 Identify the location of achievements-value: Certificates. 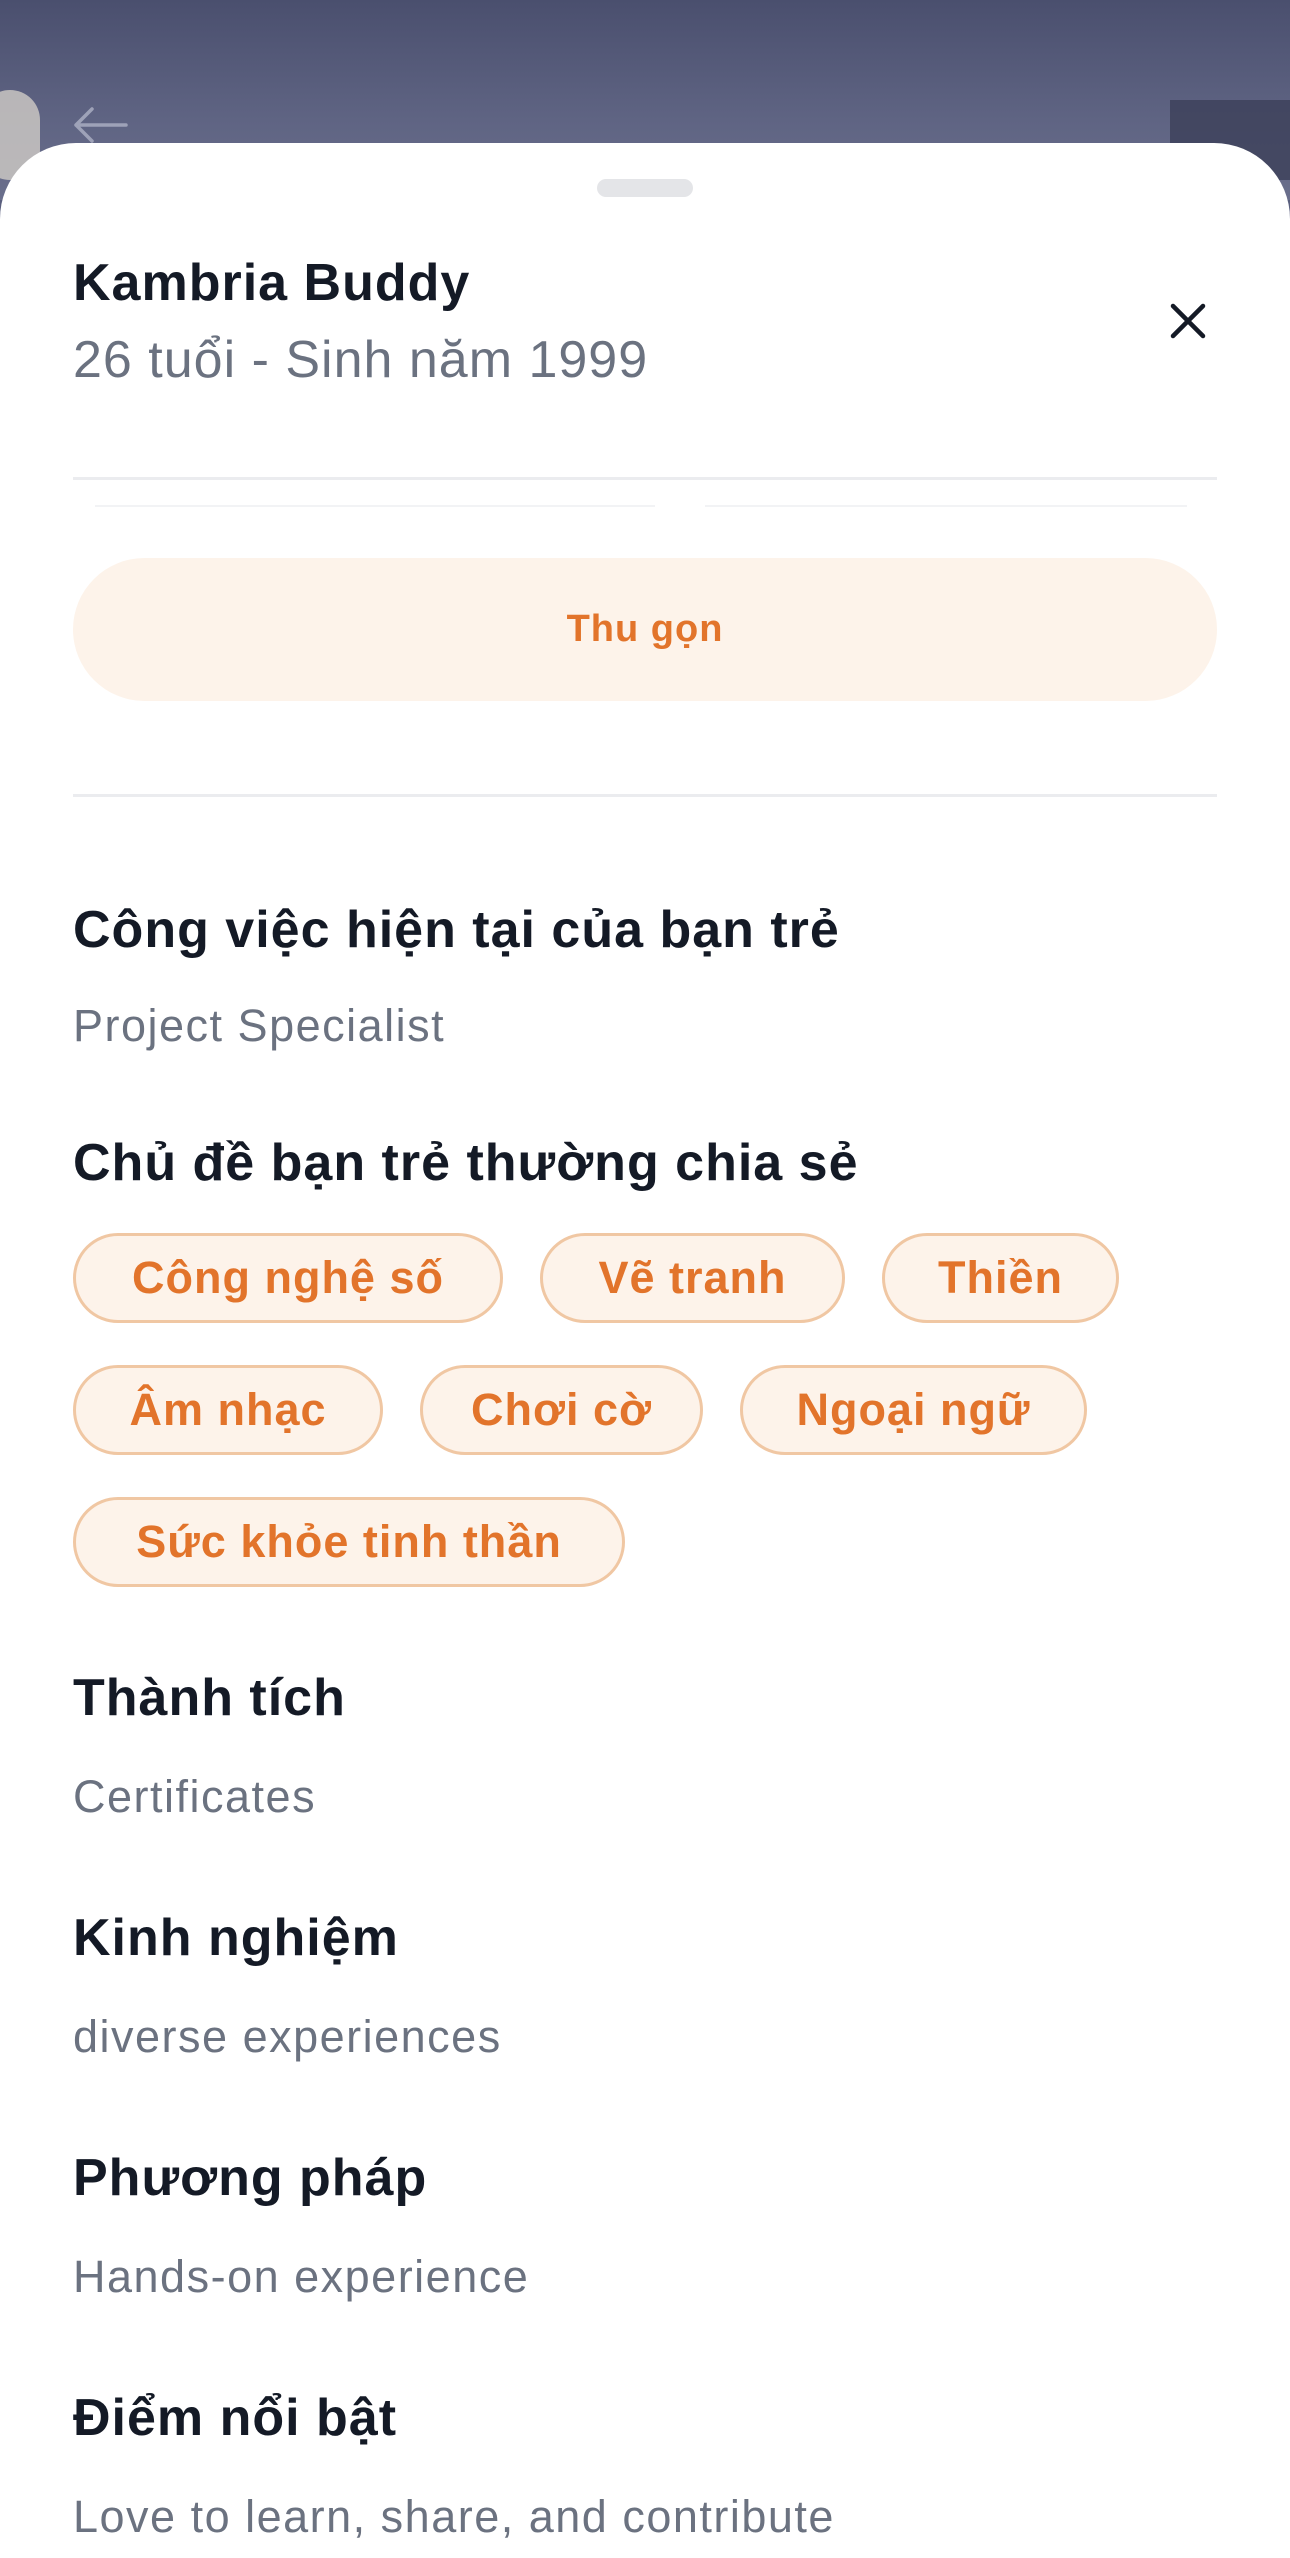
(195, 1796).